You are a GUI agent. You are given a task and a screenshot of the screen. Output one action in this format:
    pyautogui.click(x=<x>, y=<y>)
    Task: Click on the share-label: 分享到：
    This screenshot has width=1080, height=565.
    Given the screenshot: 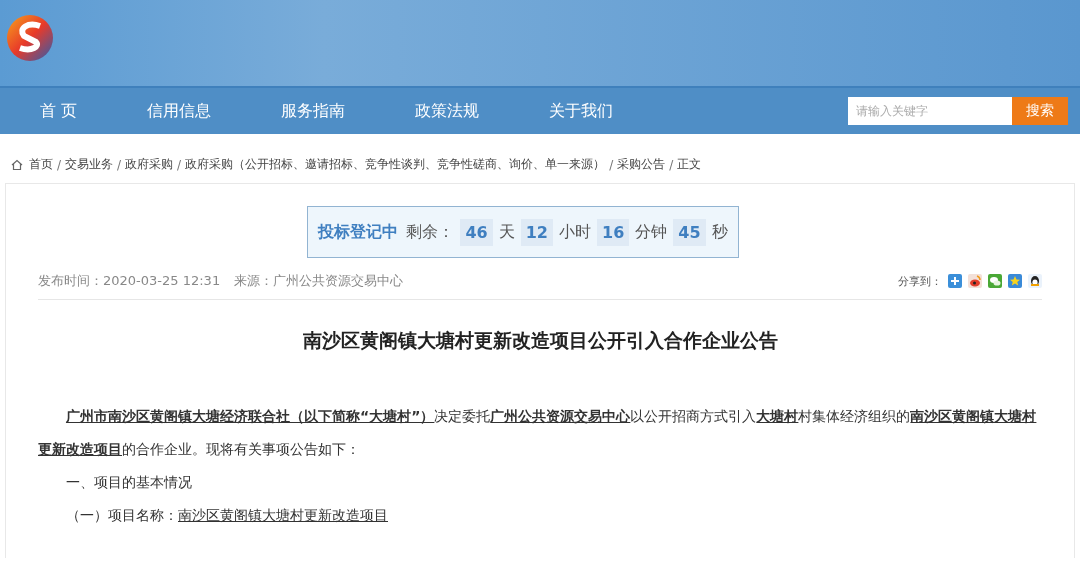 What is the action you would take?
    pyautogui.click(x=920, y=281)
    